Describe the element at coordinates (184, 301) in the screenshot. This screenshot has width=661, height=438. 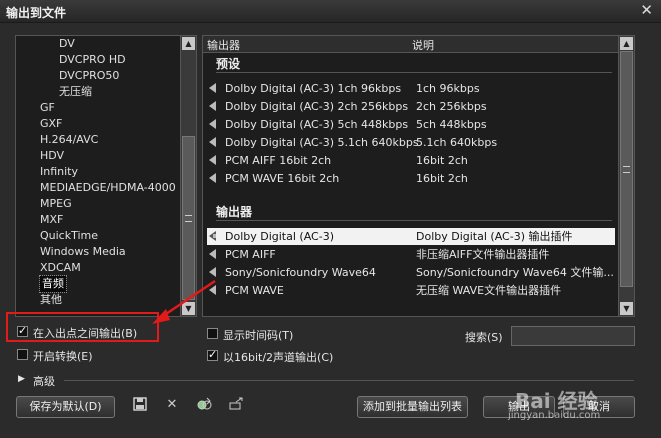
I see `annotation-arrow` at that location.